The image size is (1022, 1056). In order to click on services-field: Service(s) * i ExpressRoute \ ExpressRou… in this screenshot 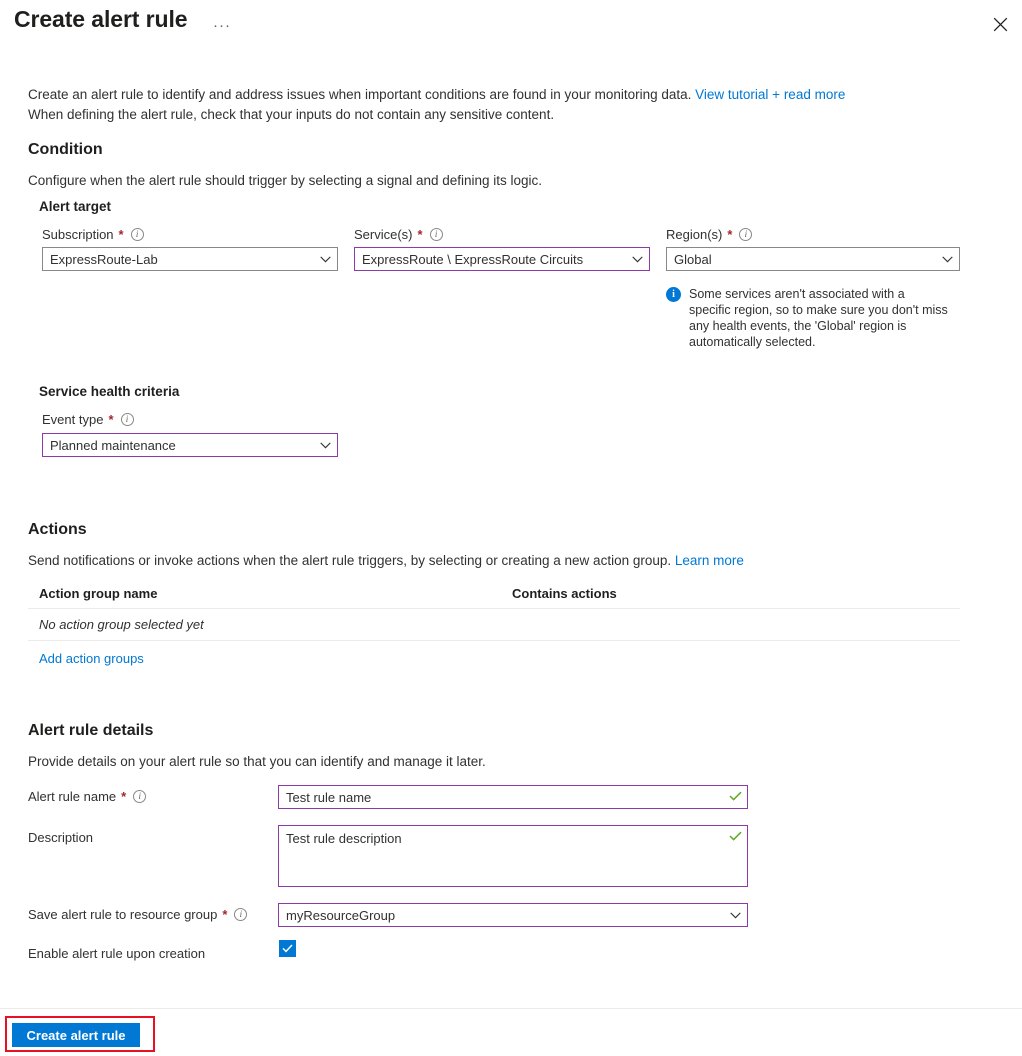, I will do `click(502, 249)`.